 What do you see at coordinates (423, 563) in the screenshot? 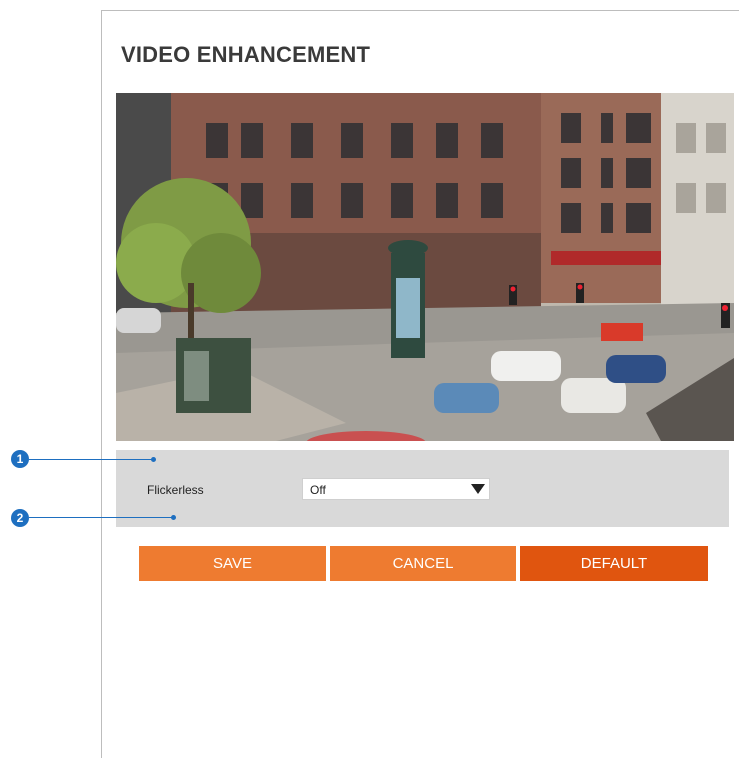
I see `cancel-button: CANCEL` at bounding box center [423, 563].